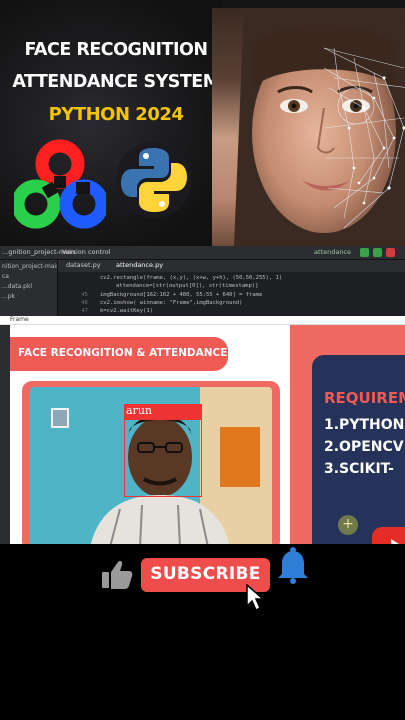  Describe the element at coordinates (364, 398) in the screenshot. I see `requirements-heading: REQUIREM` at that location.